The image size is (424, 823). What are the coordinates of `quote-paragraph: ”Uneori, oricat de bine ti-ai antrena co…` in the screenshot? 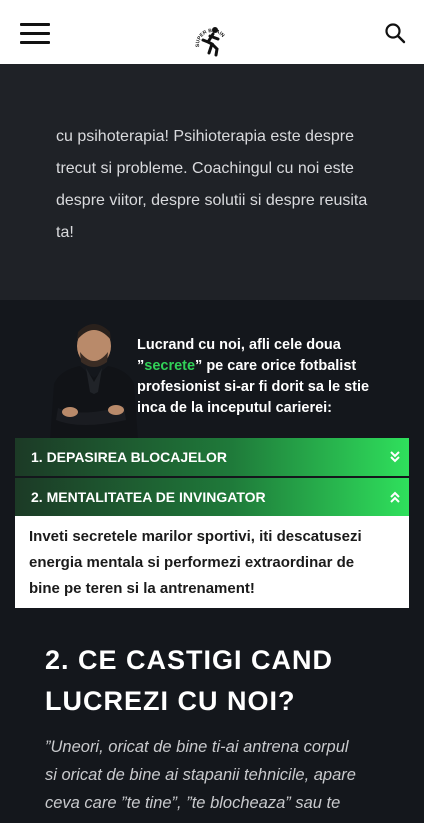 It's located at (217, 775).